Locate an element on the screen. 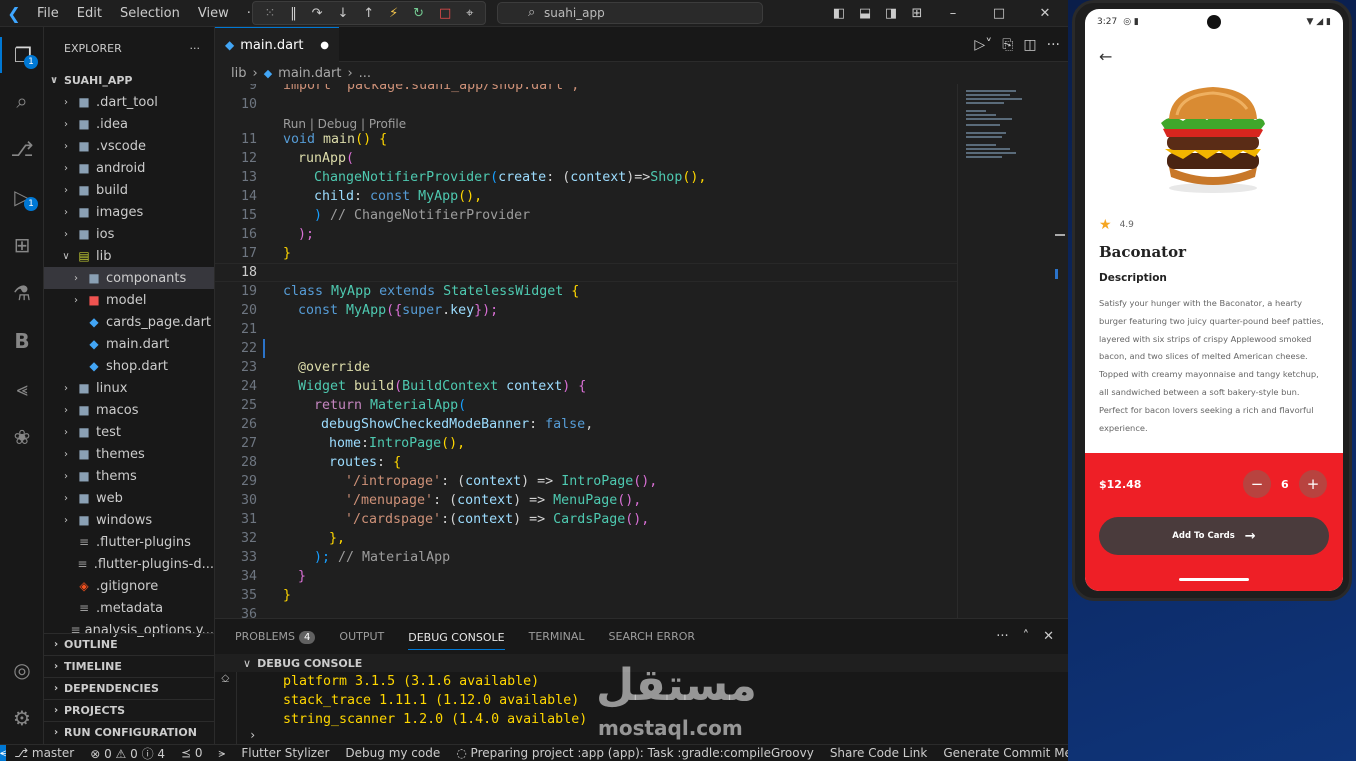  command-center-search: ⌕ suahi_app is located at coordinates (630, 13).